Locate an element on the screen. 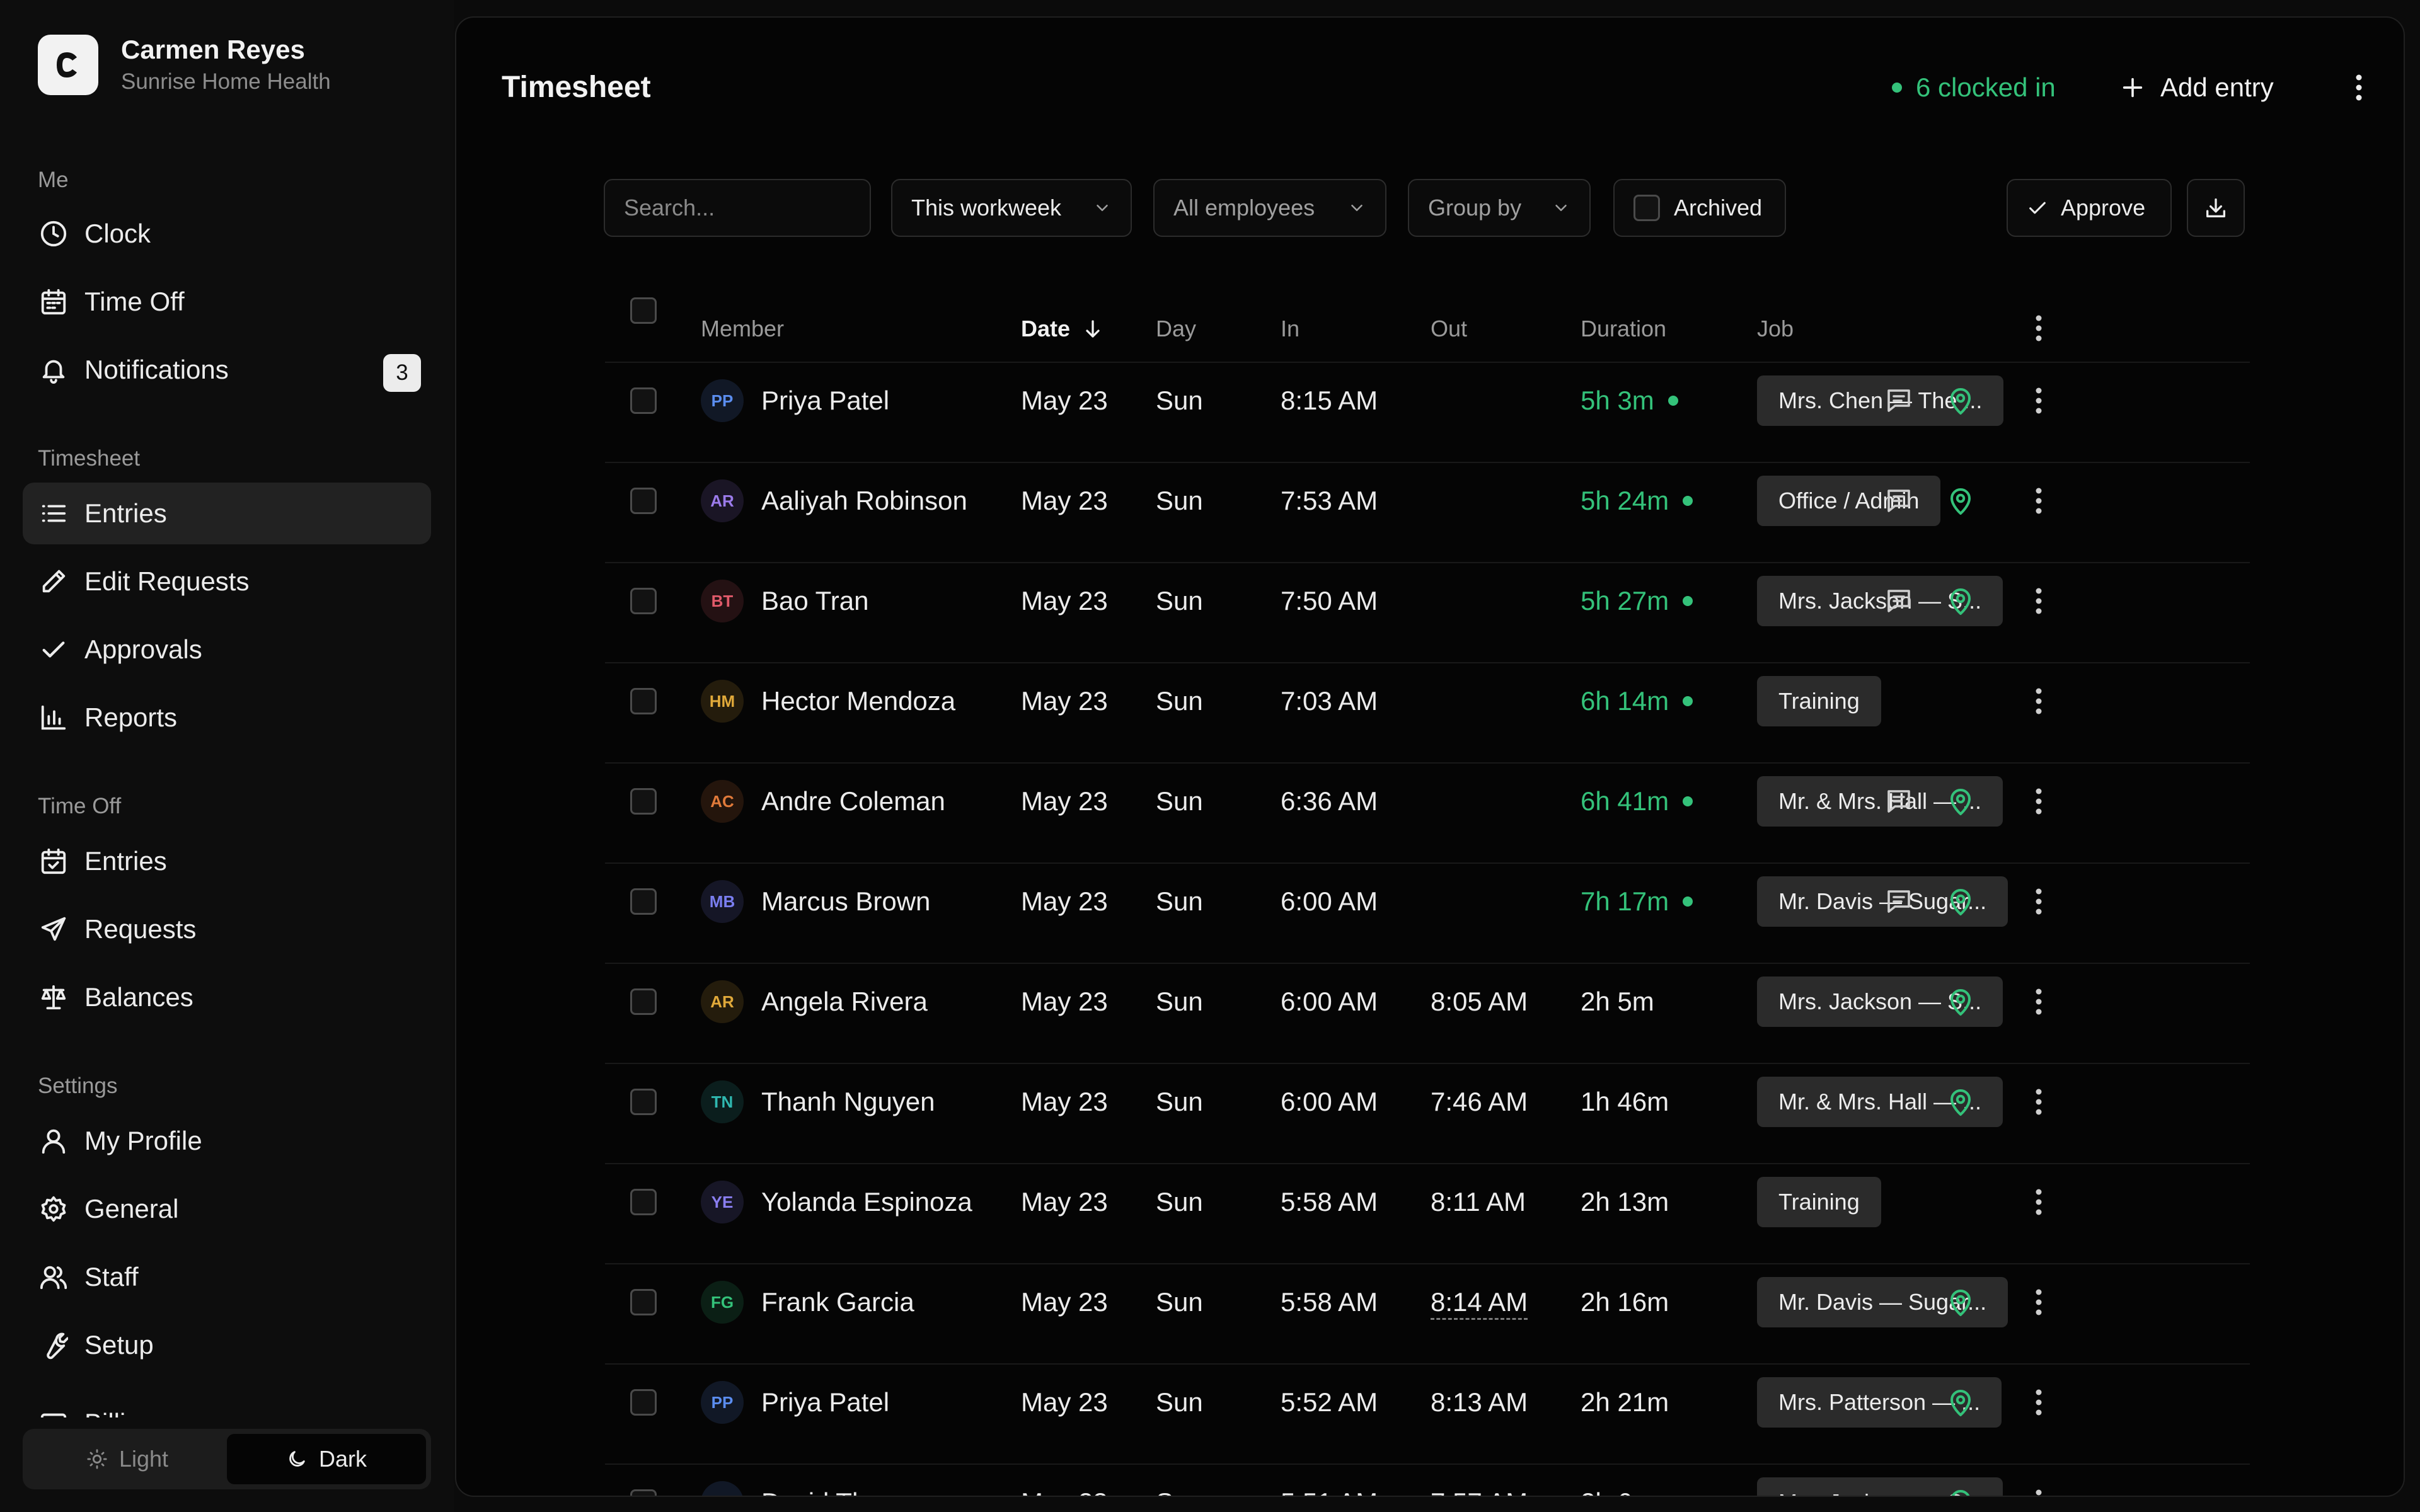  column-header-member: Member is located at coordinates (743, 329).